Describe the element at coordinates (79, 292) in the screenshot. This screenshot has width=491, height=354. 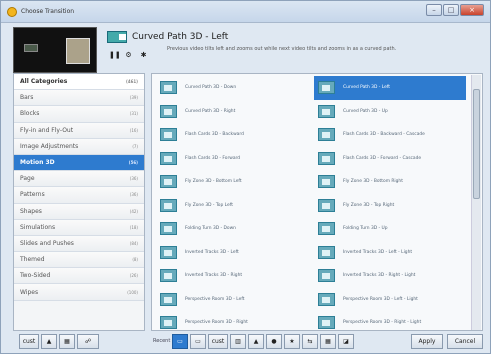
I see `category-item: Wipes (100)` at that location.